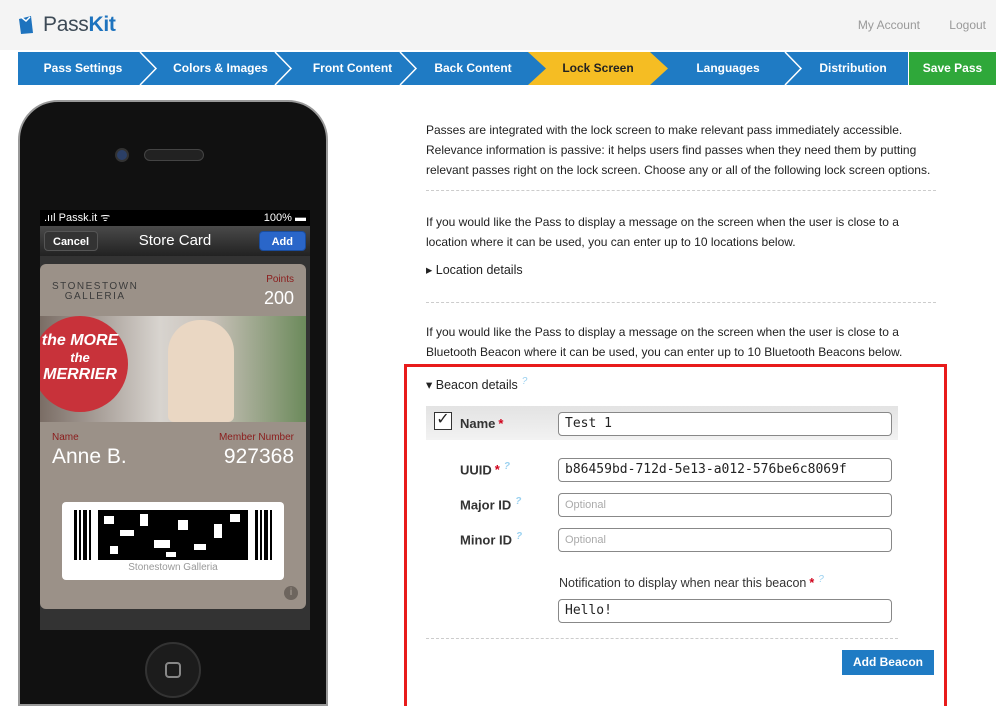  What do you see at coordinates (282, 241) in the screenshot?
I see `add-button: Add` at bounding box center [282, 241].